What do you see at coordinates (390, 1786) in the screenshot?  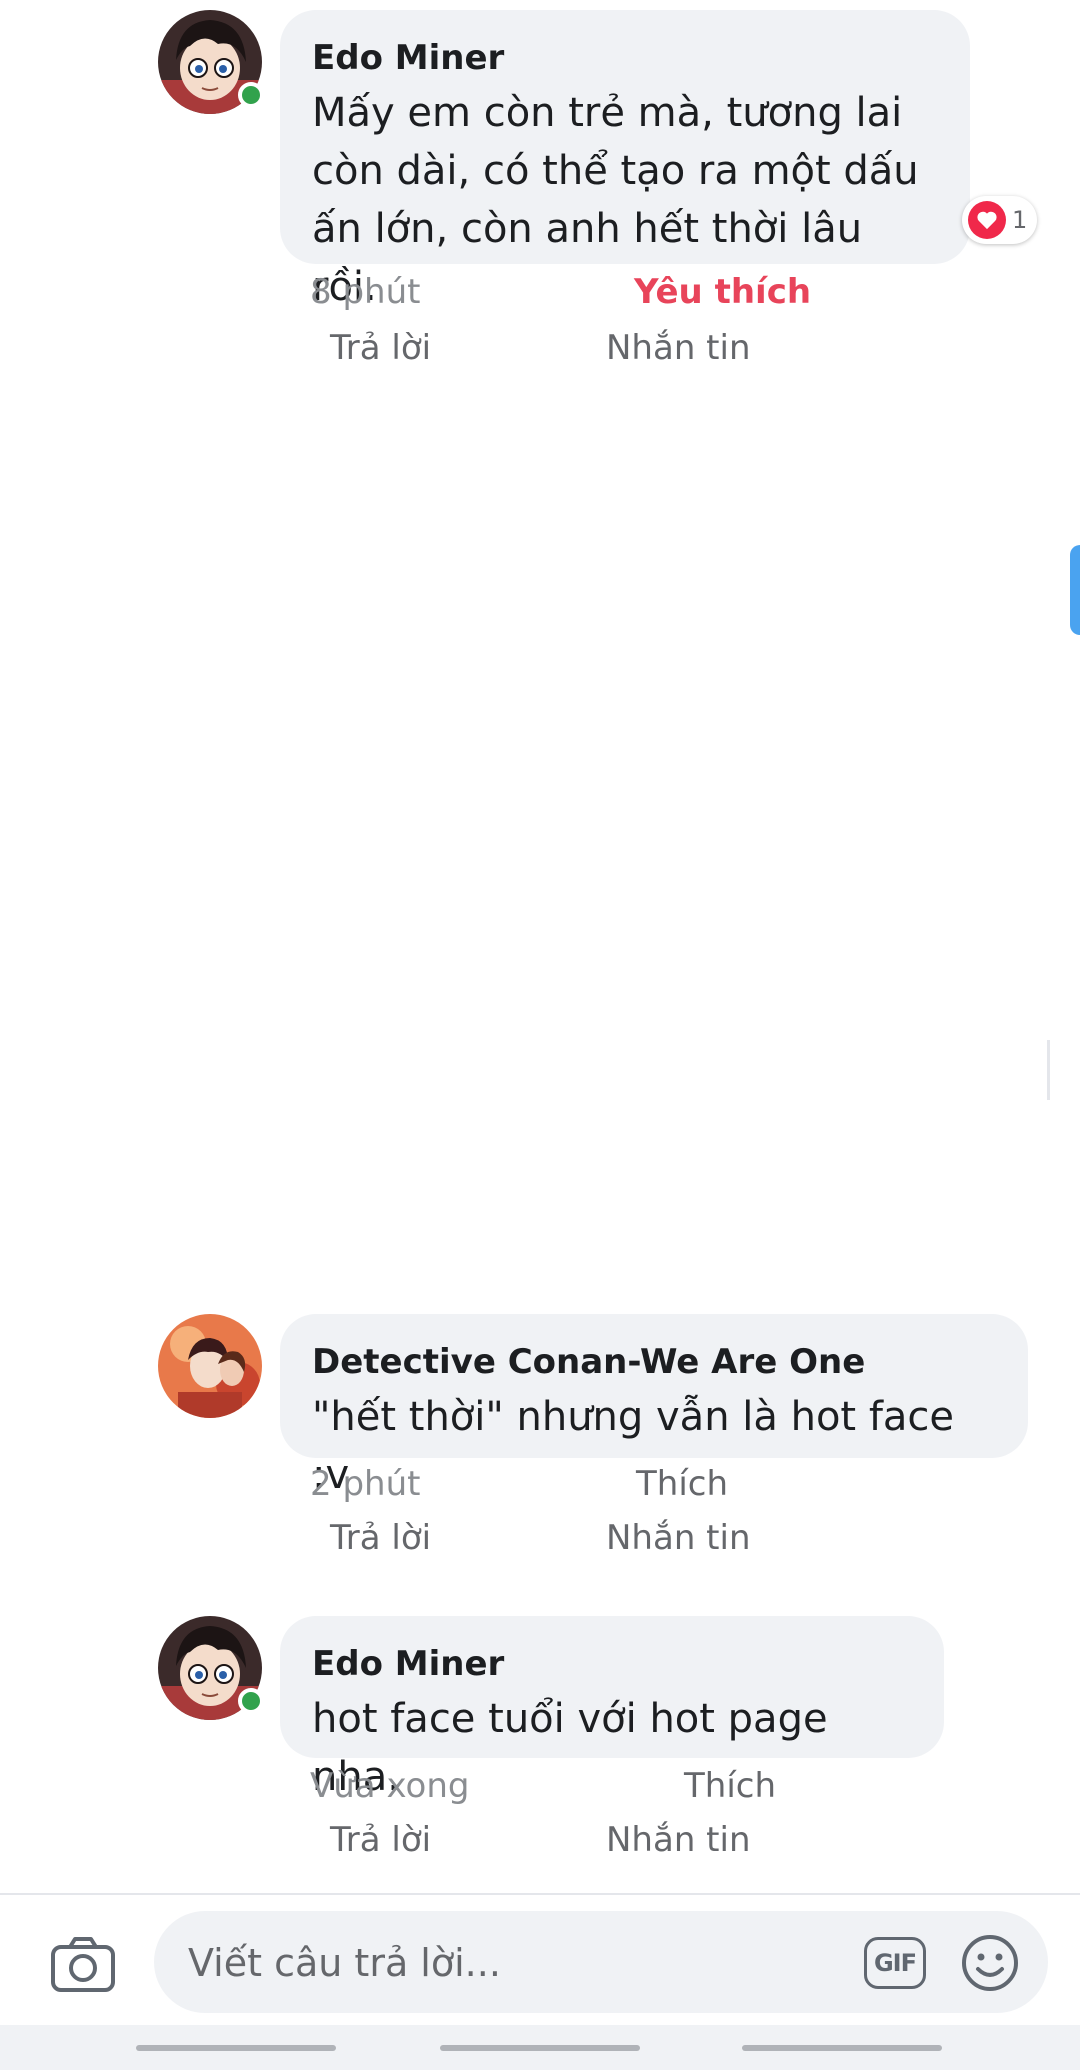 I see `comment-time: Vừa xong` at bounding box center [390, 1786].